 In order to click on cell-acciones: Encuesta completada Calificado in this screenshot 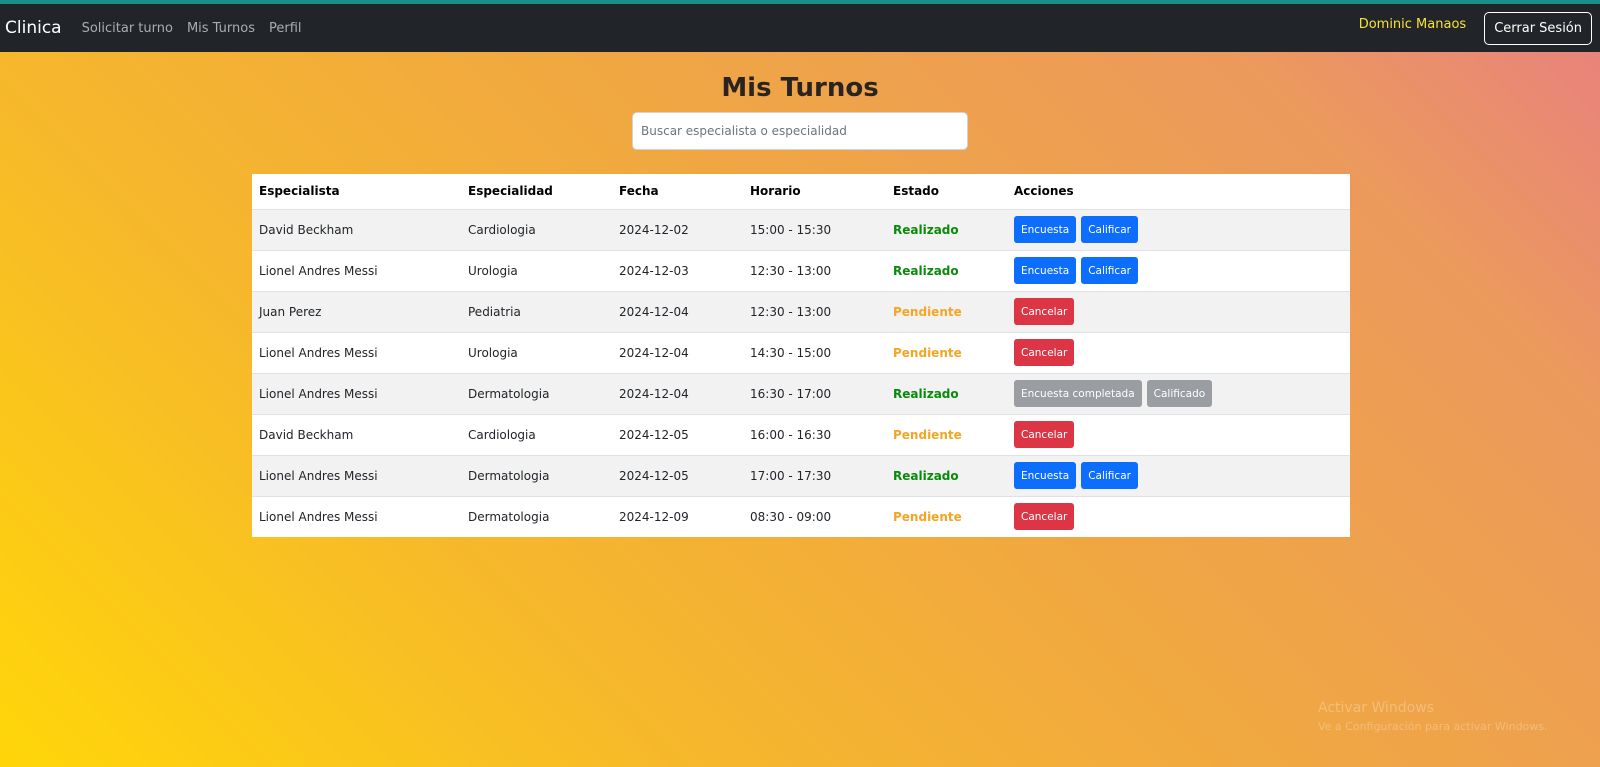, I will do `click(1178, 394)`.